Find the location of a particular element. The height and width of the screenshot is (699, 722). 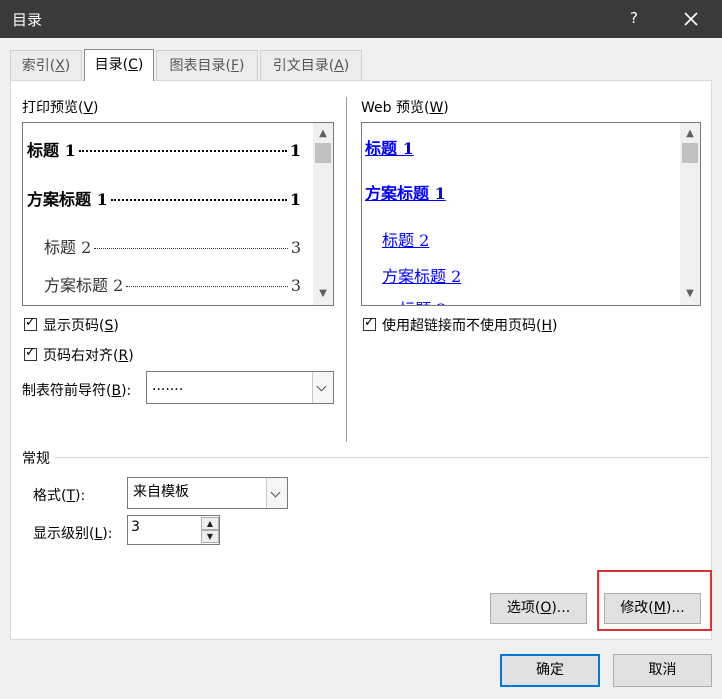

tab-label: 索引( is located at coordinates (38, 66).